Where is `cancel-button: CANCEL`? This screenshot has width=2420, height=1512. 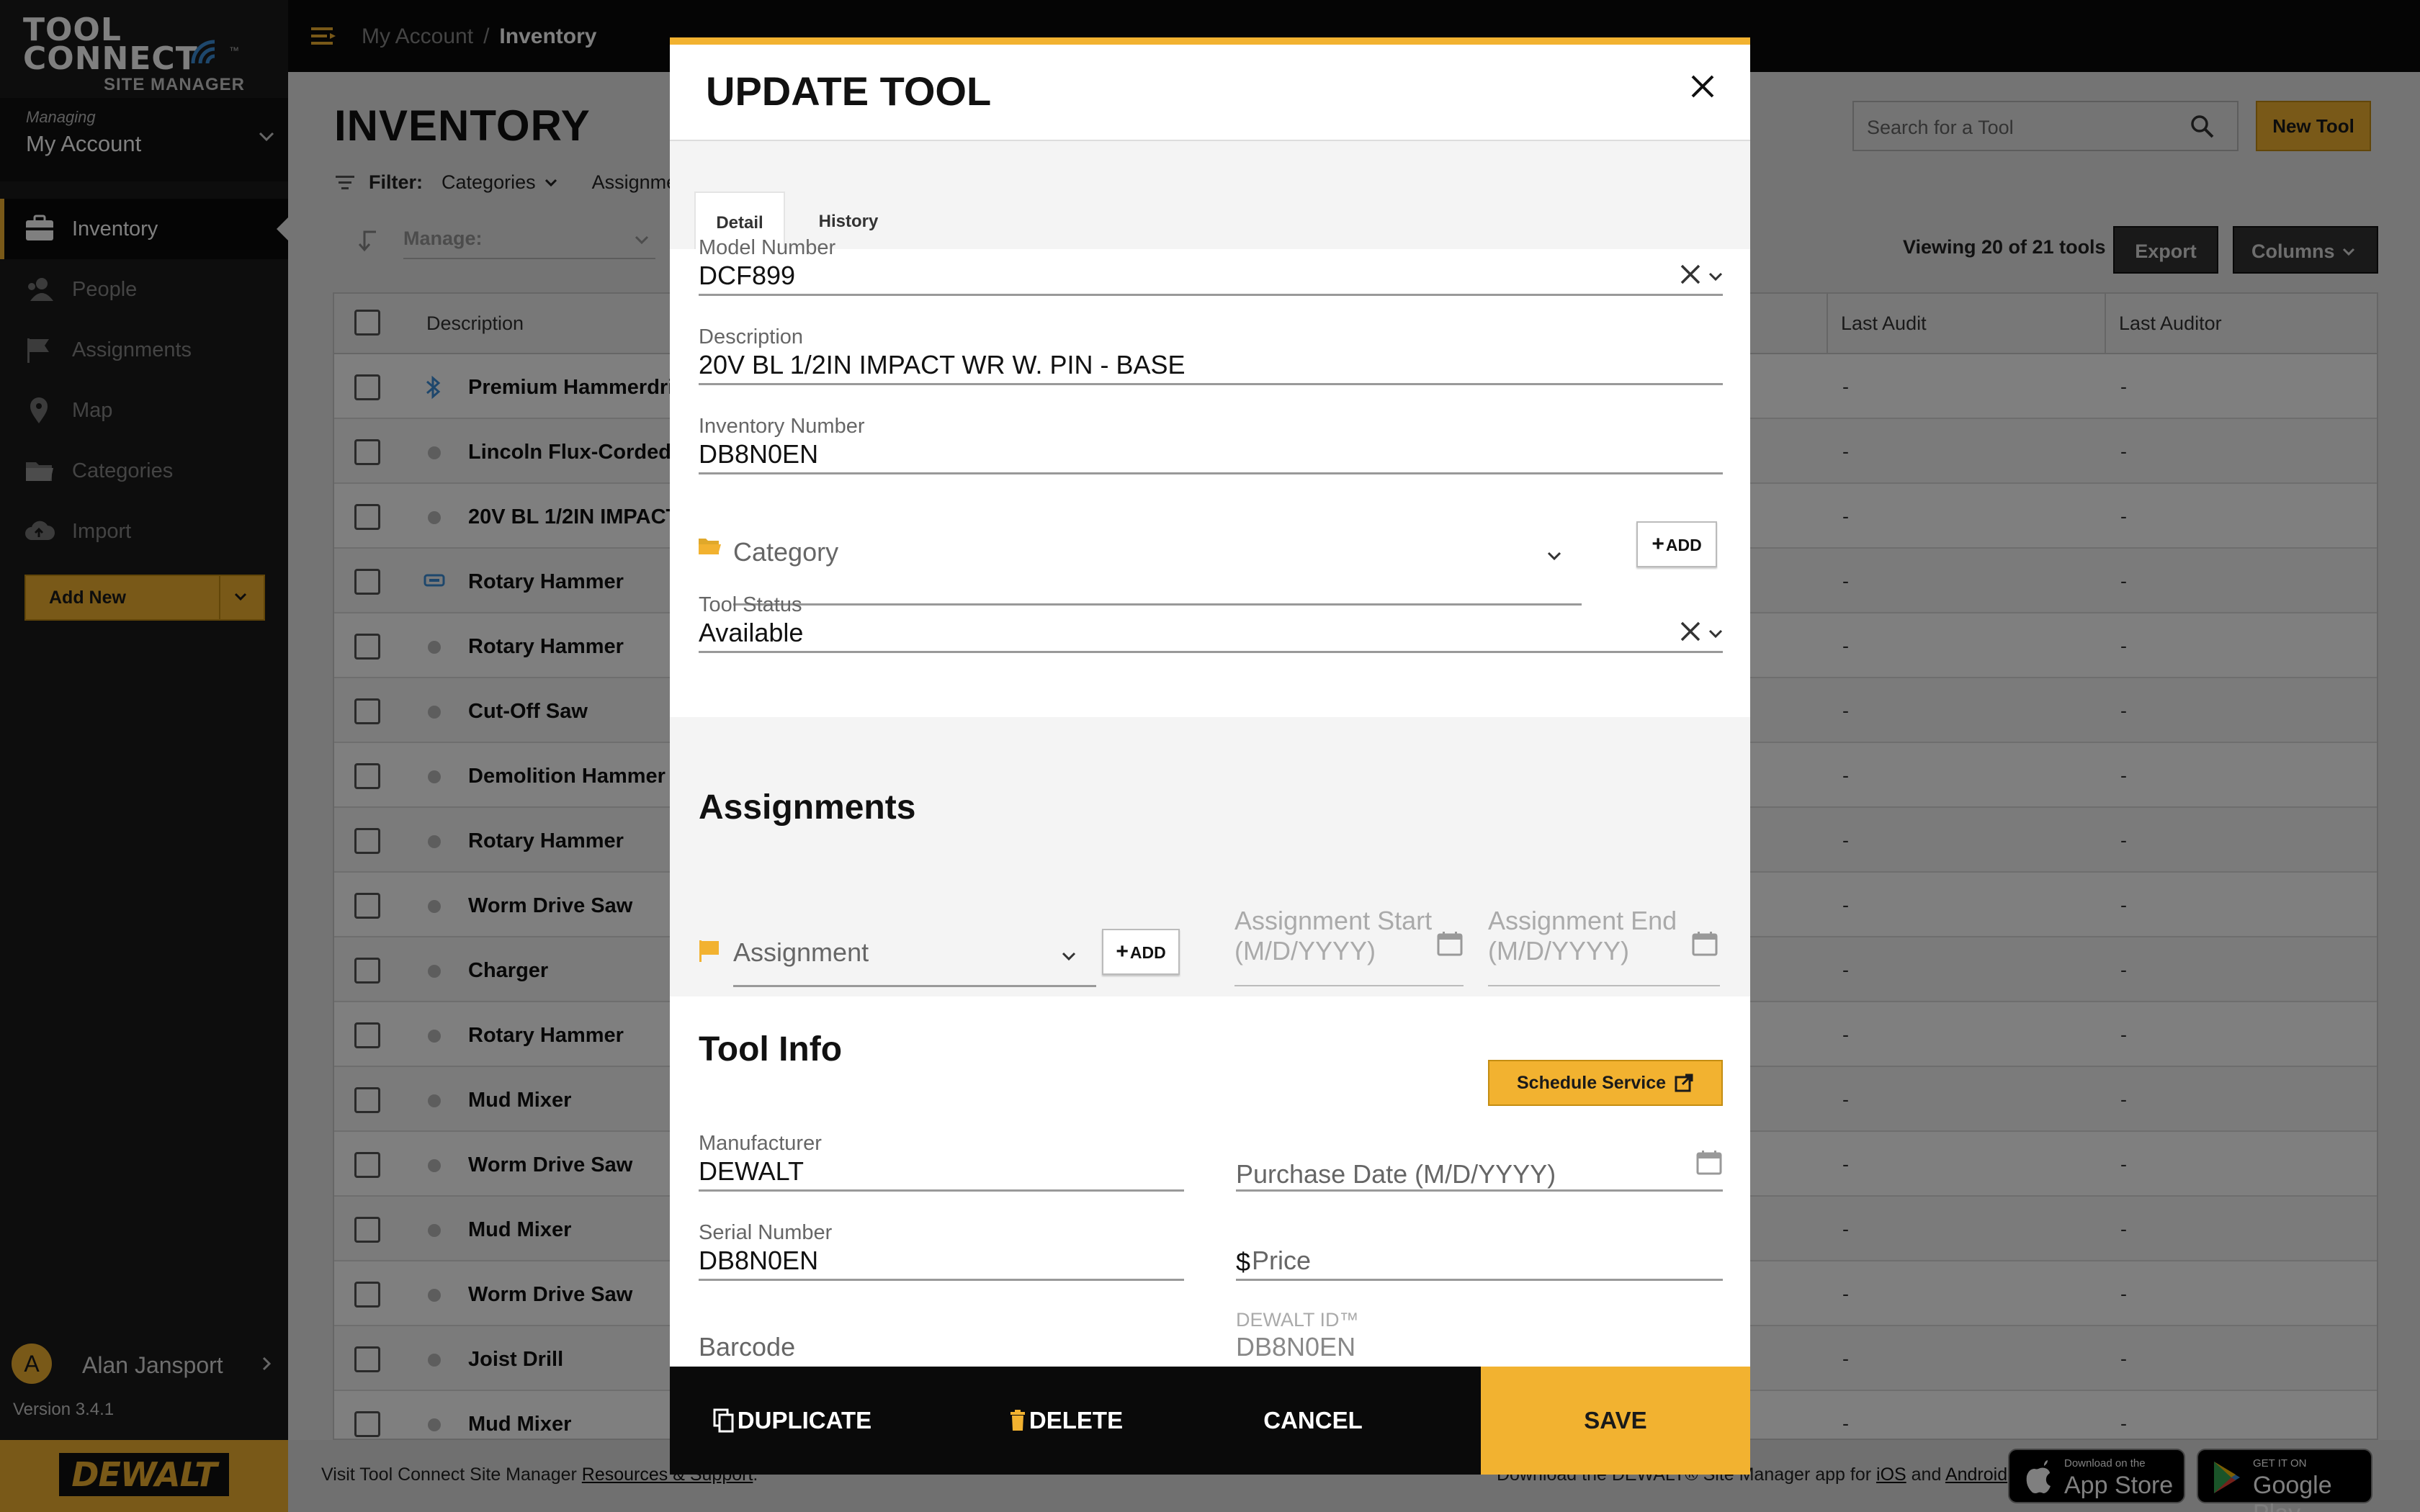 cancel-button: CANCEL is located at coordinates (1313, 1421).